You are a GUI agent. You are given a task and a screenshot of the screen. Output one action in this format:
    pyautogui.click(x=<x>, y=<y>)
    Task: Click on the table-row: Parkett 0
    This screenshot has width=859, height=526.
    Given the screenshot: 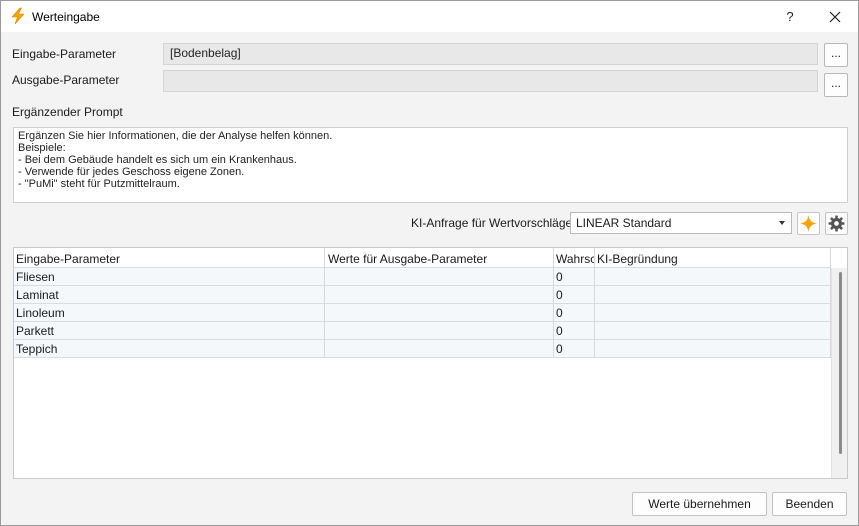 What is the action you would take?
    pyautogui.click(x=422, y=331)
    